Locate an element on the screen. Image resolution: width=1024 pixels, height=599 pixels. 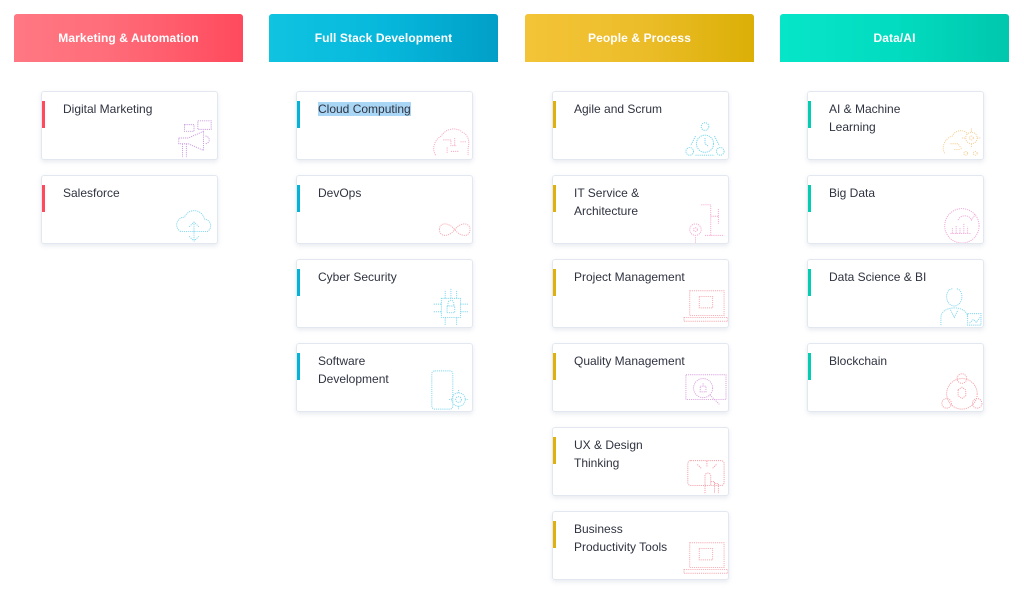
course-title: DevOps is located at coordinates (375, 194).